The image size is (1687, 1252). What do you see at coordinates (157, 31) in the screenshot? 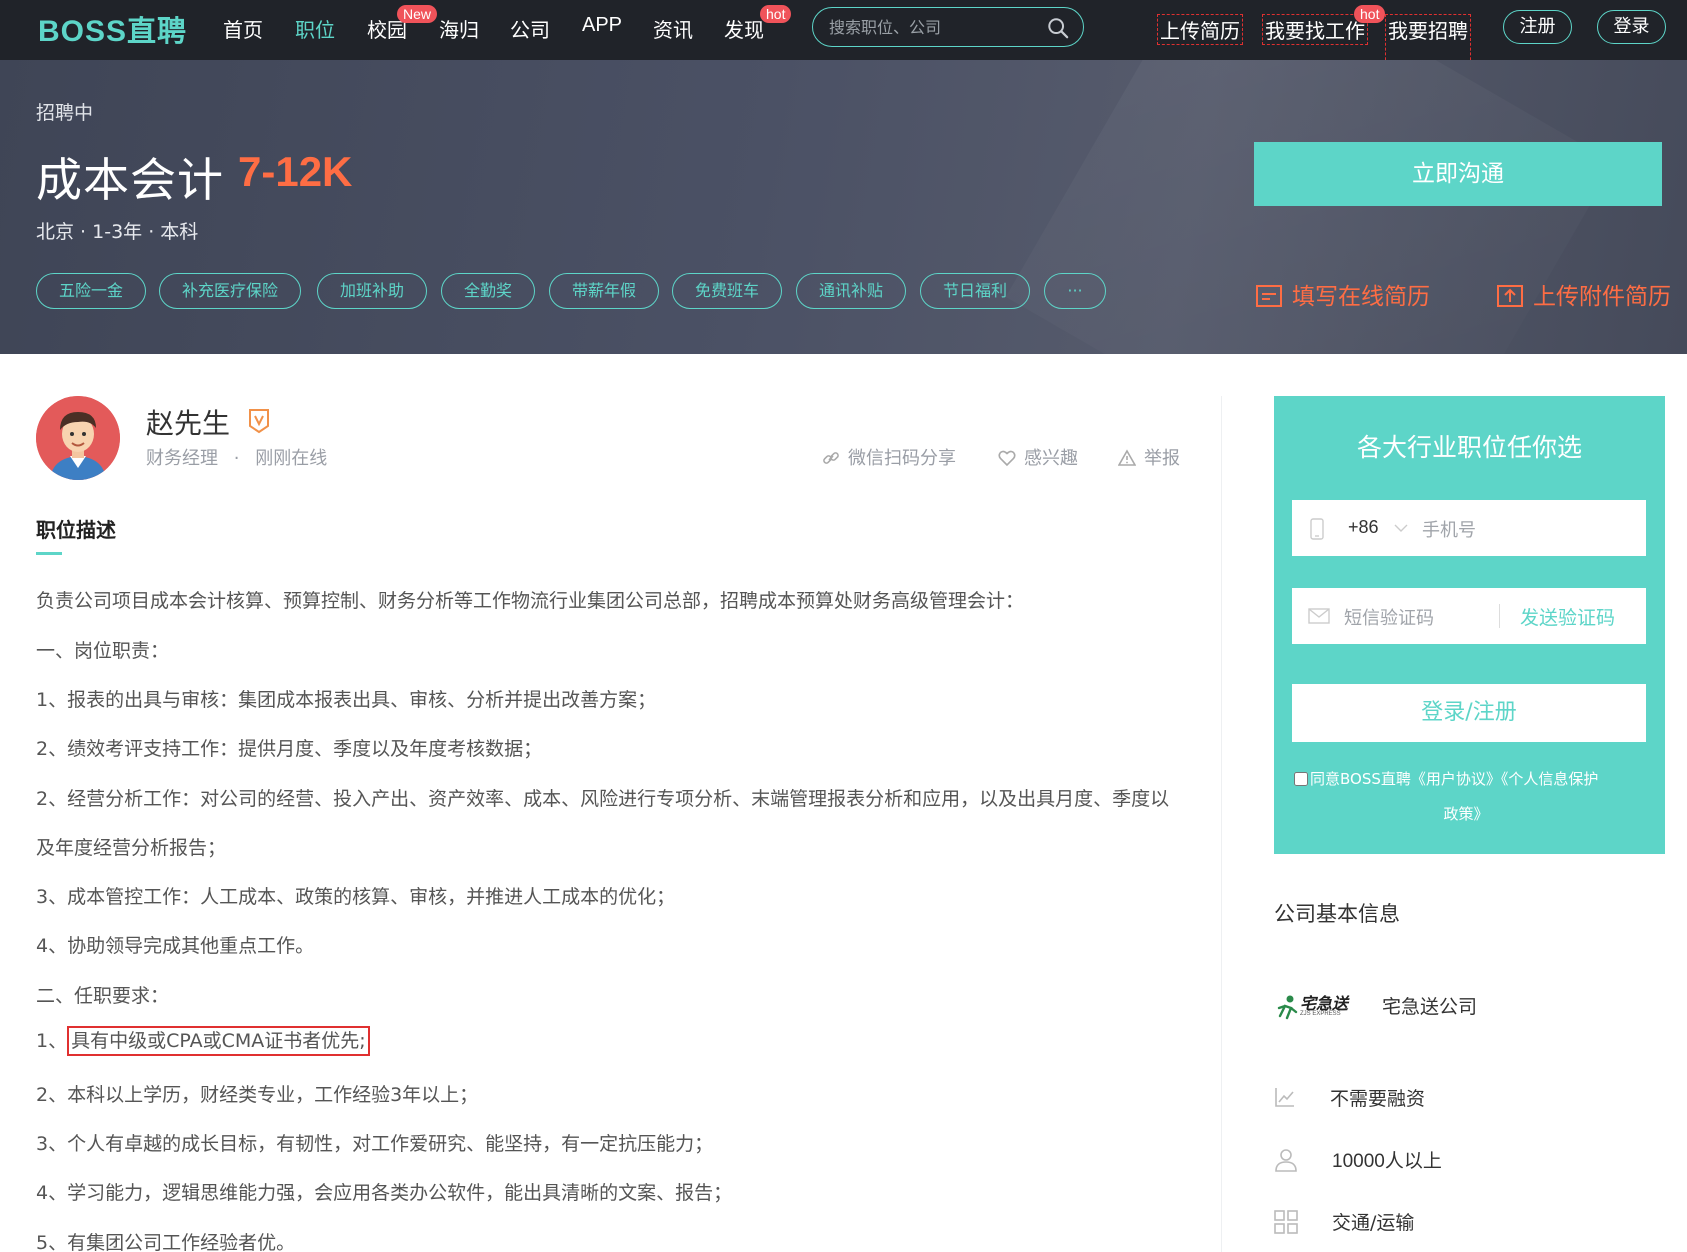
I see `logo-cn: 直聘` at bounding box center [157, 31].